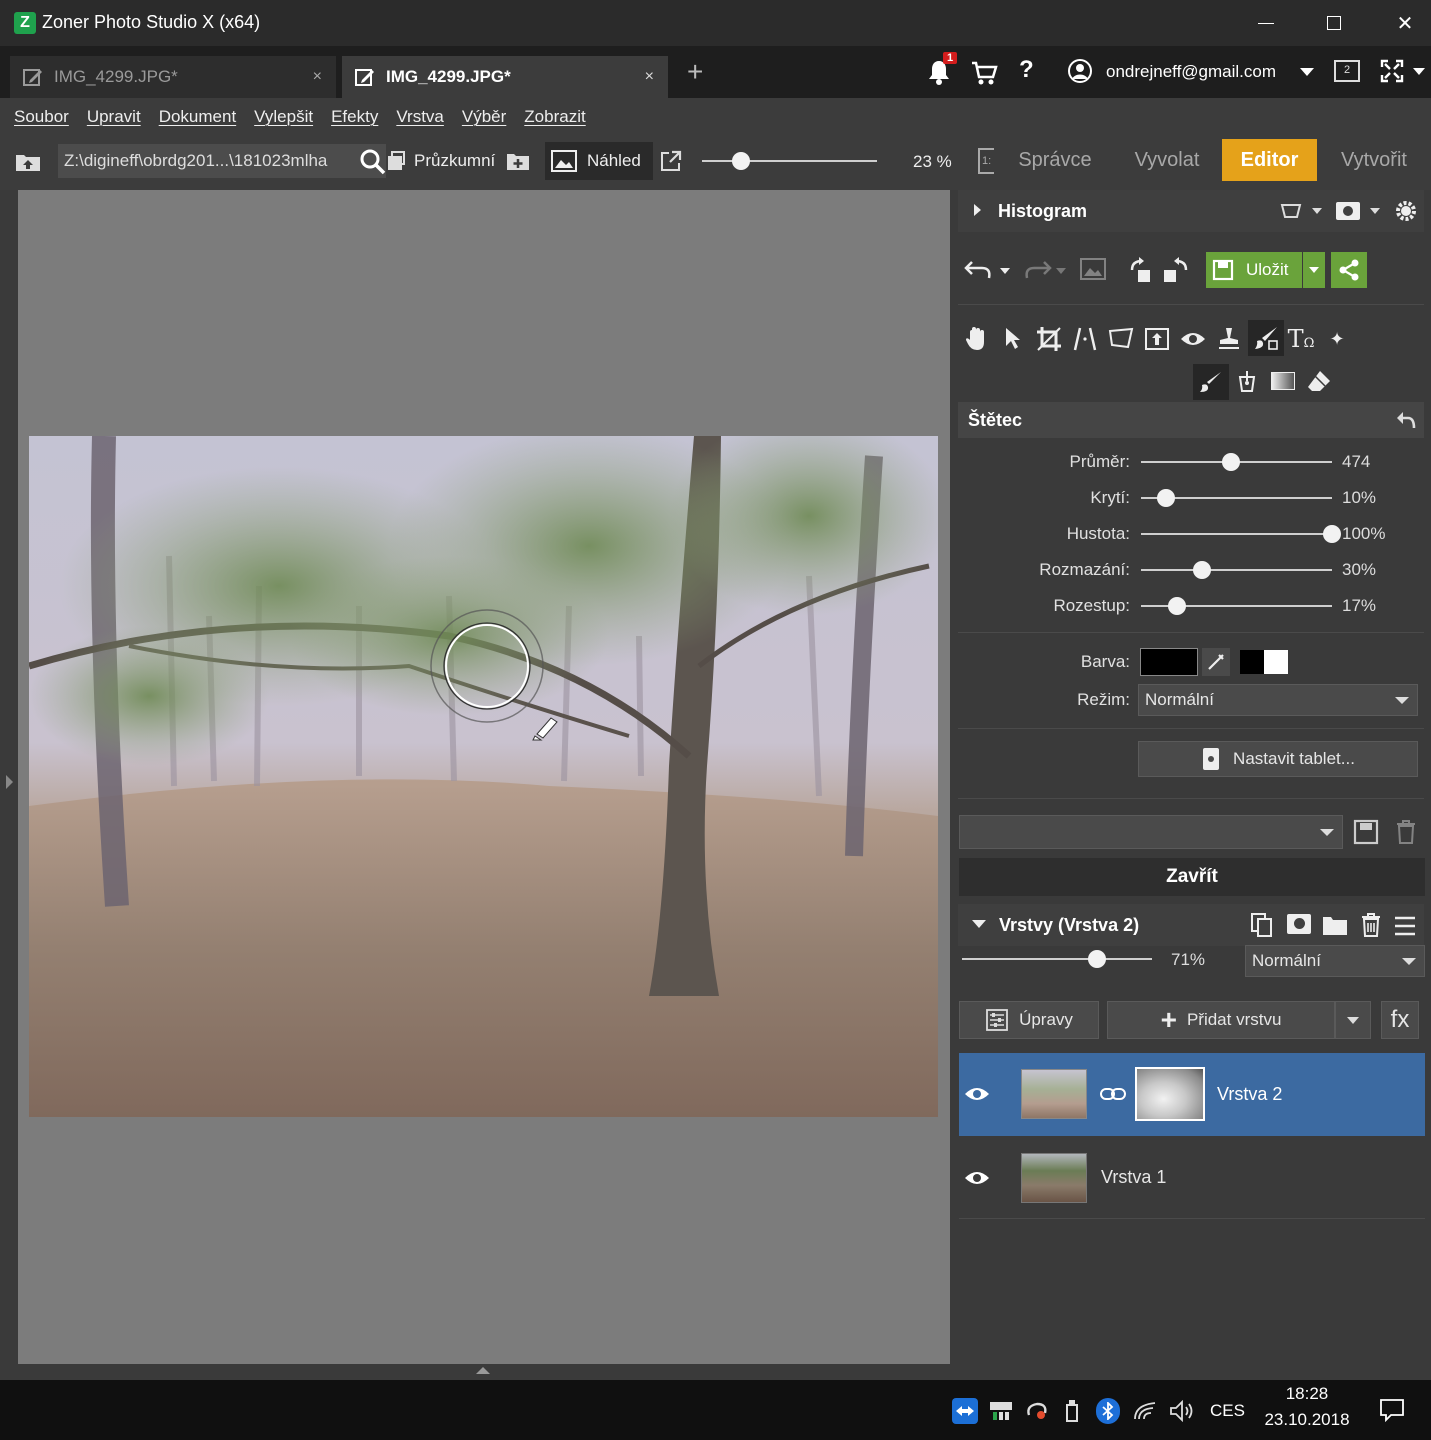 The width and height of the screenshot is (1431, 1440). I want to click on hand-tool-icon, so click(977, 339).